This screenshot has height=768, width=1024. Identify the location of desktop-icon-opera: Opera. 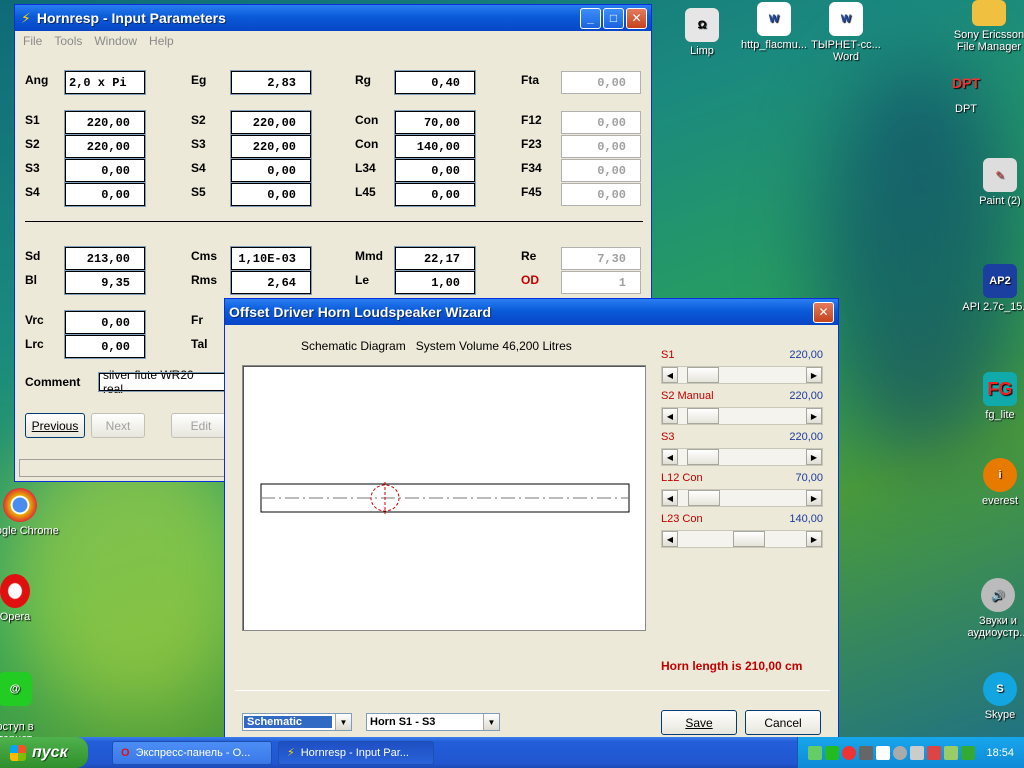
(27, 598).